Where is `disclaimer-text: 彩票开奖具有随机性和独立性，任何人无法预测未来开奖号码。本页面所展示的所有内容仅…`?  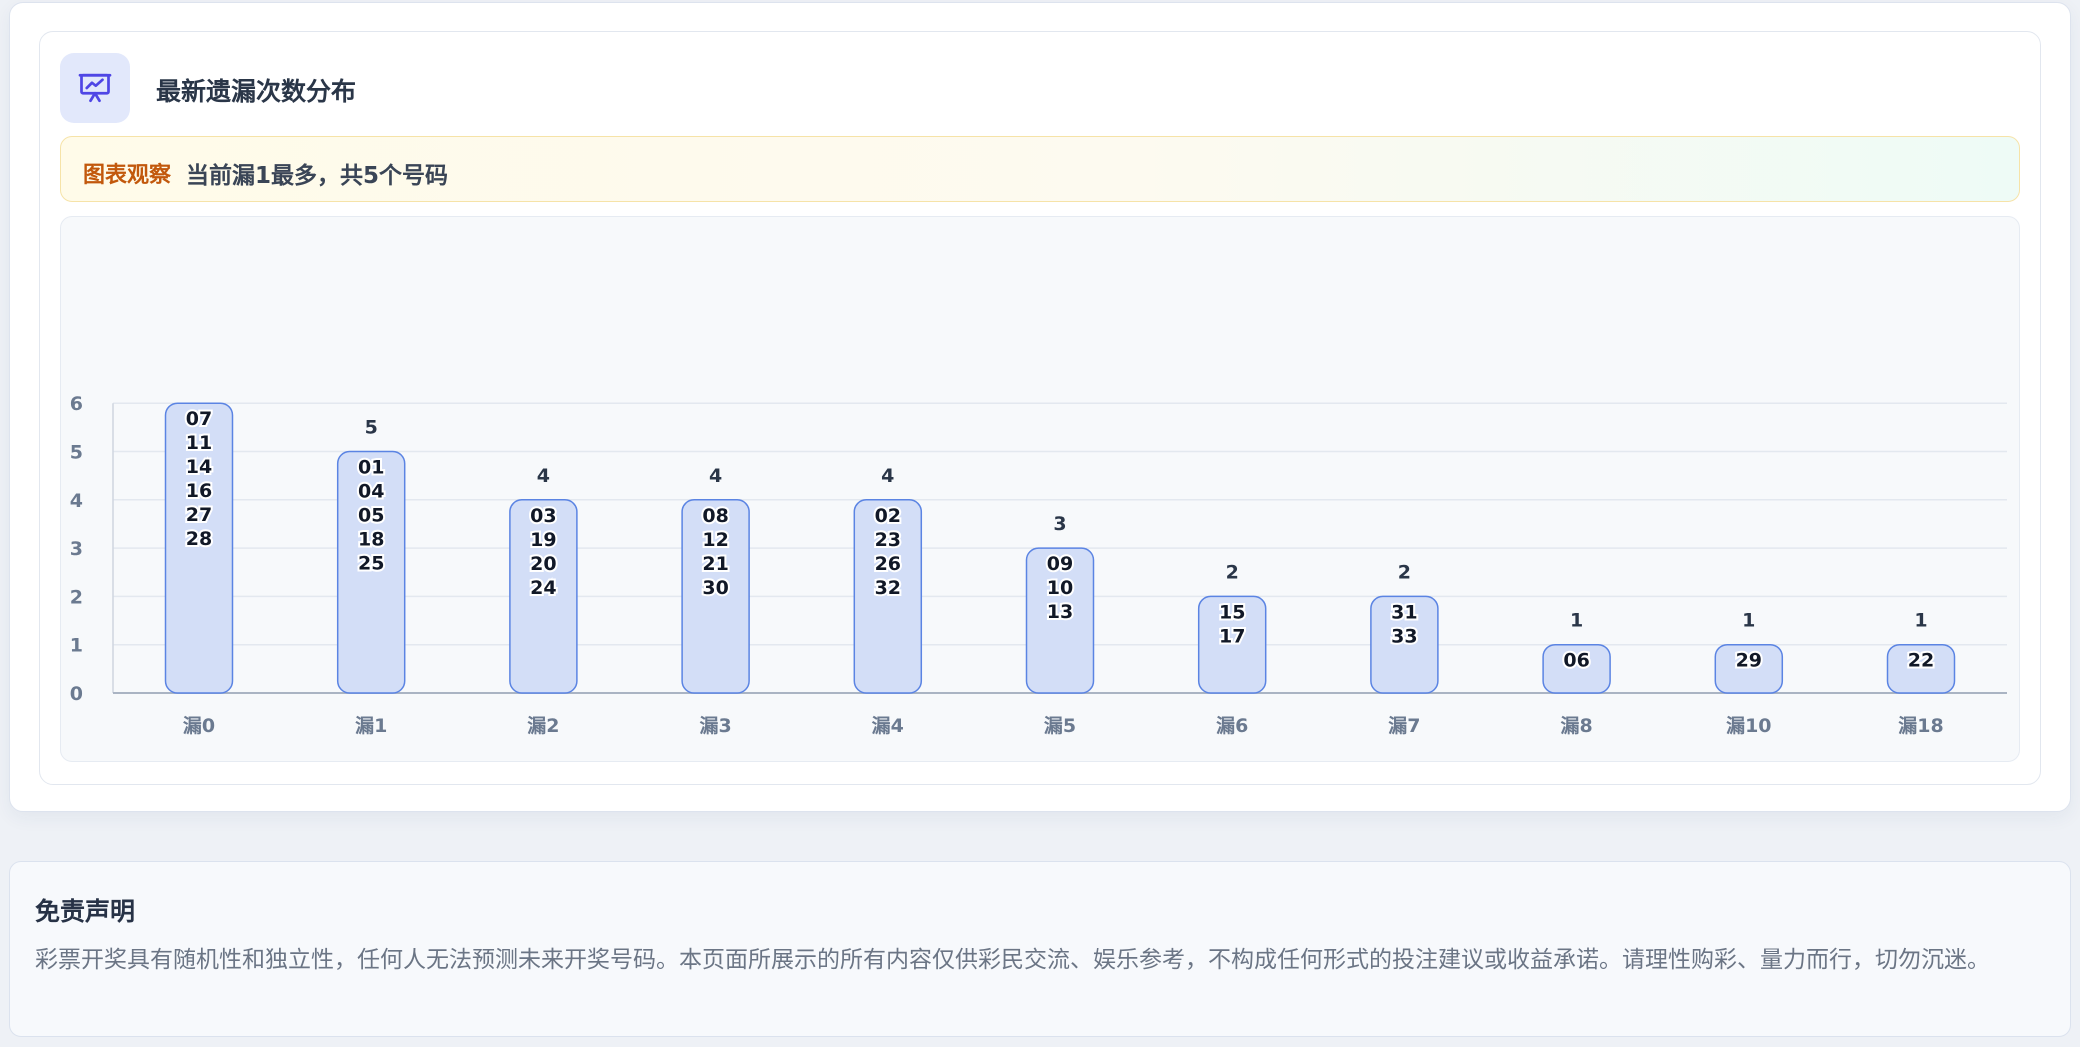 disclaimer-text: 彩票开奖具有随机性和独立性，任何人无法预测未来开奖号码。本页面所展示的所有内容仅… is located at coordinates (1012, 960).